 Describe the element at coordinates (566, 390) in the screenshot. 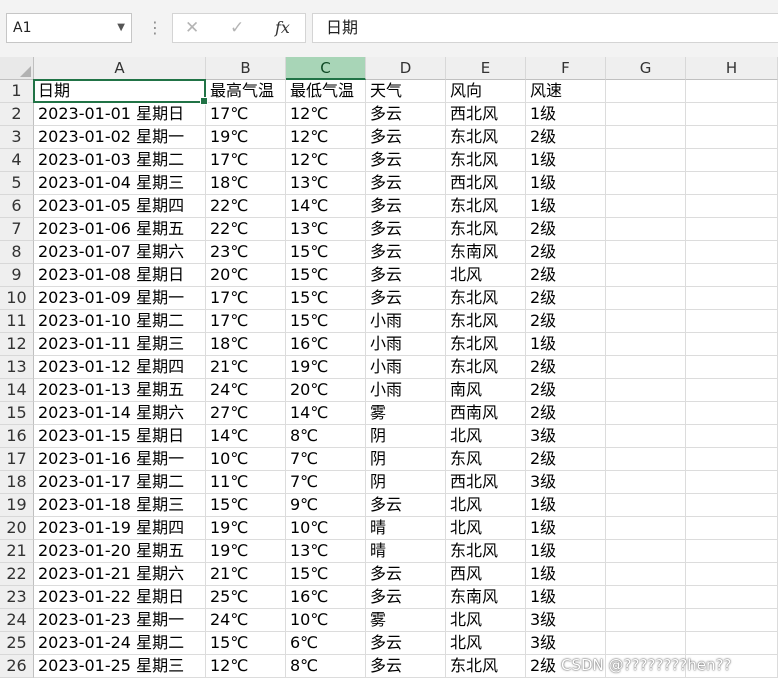

I see `cell-f14: 2级` at that location.